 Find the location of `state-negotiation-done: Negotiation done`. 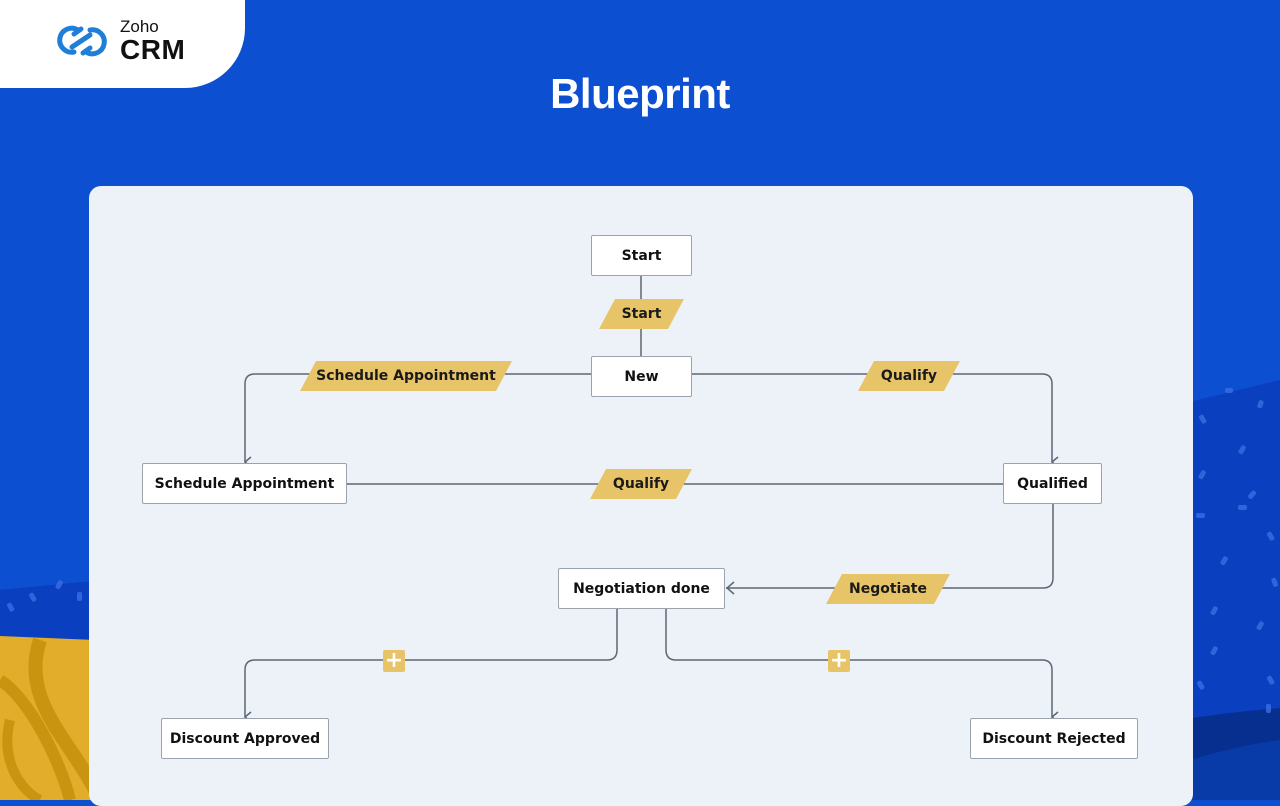

state-negotiation-done: Negotiation done is located at coordinates (641, 588).